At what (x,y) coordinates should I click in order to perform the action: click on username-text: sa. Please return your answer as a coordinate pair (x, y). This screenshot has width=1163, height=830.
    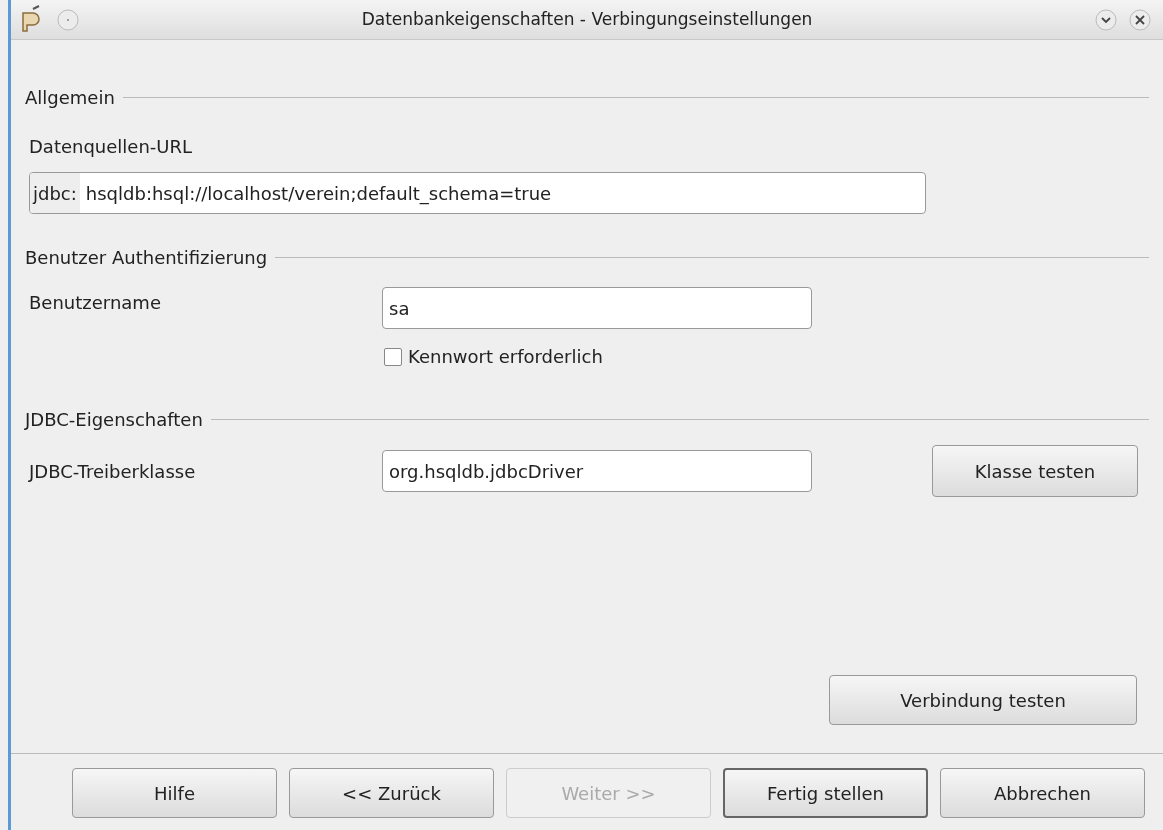
    Looking at the image, I should click on (399, 308).